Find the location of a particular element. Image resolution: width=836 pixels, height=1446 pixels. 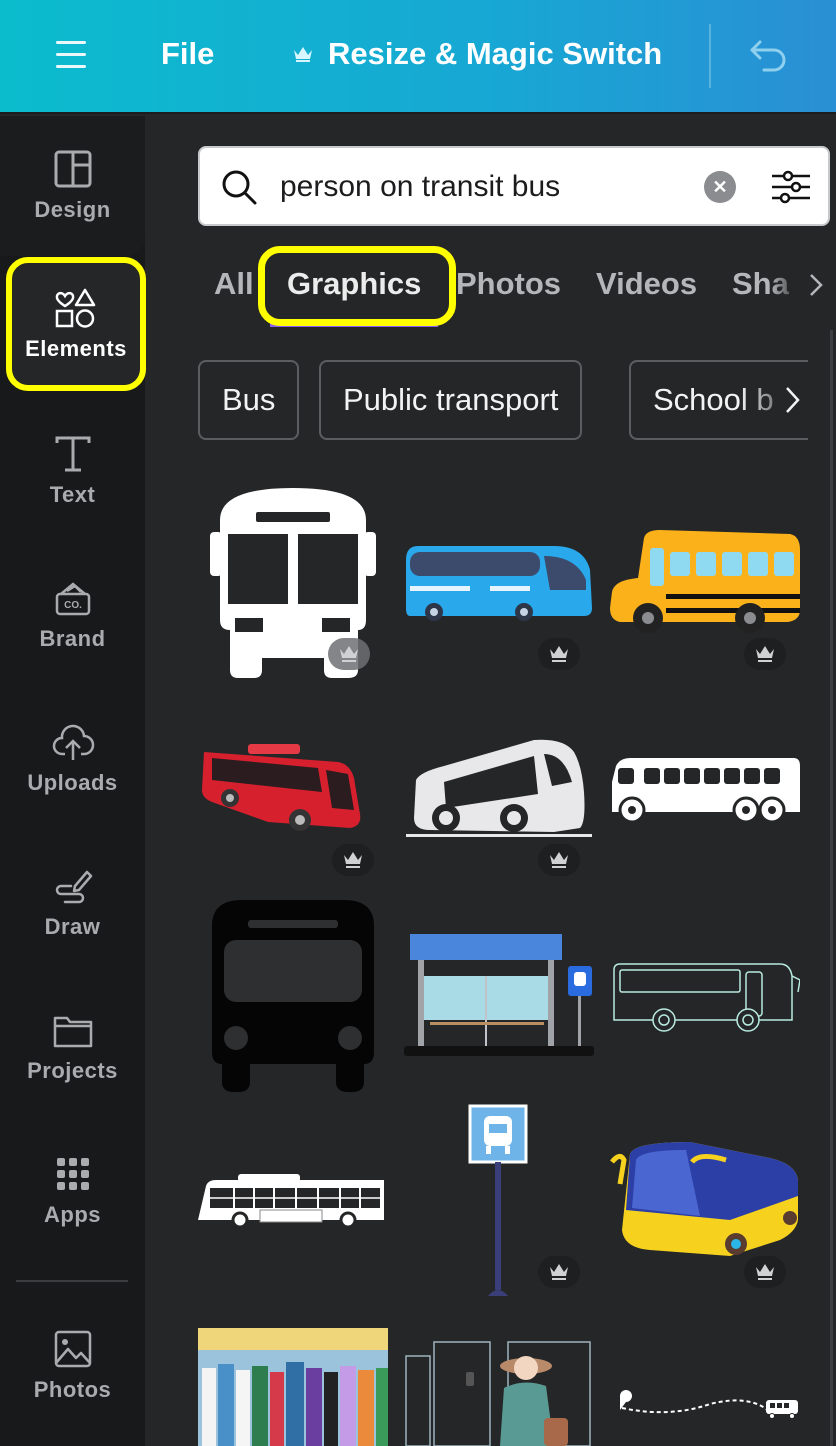

sidebar-label: Draw is located at coordinates (72, 926).